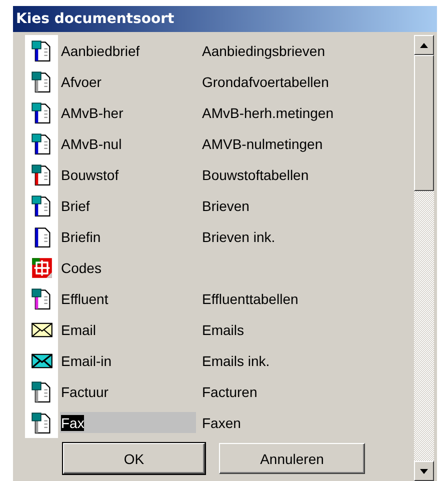 The width and height of the screenshot is (438, 481). What do you see at coordinates (134, 458) in the screenshot?
I see `ok-button: OK` at bounding box center [134, 458].